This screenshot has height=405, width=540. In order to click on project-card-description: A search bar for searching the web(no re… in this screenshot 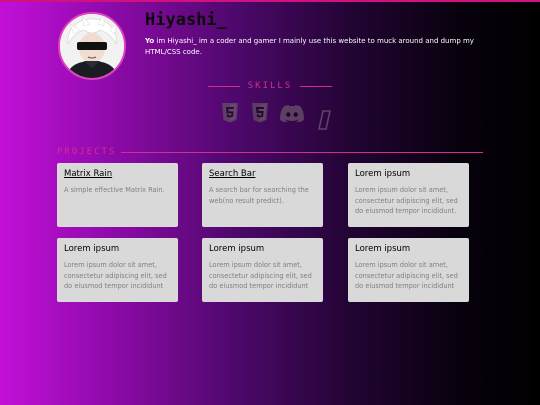, I will do `click(259, 195)`.